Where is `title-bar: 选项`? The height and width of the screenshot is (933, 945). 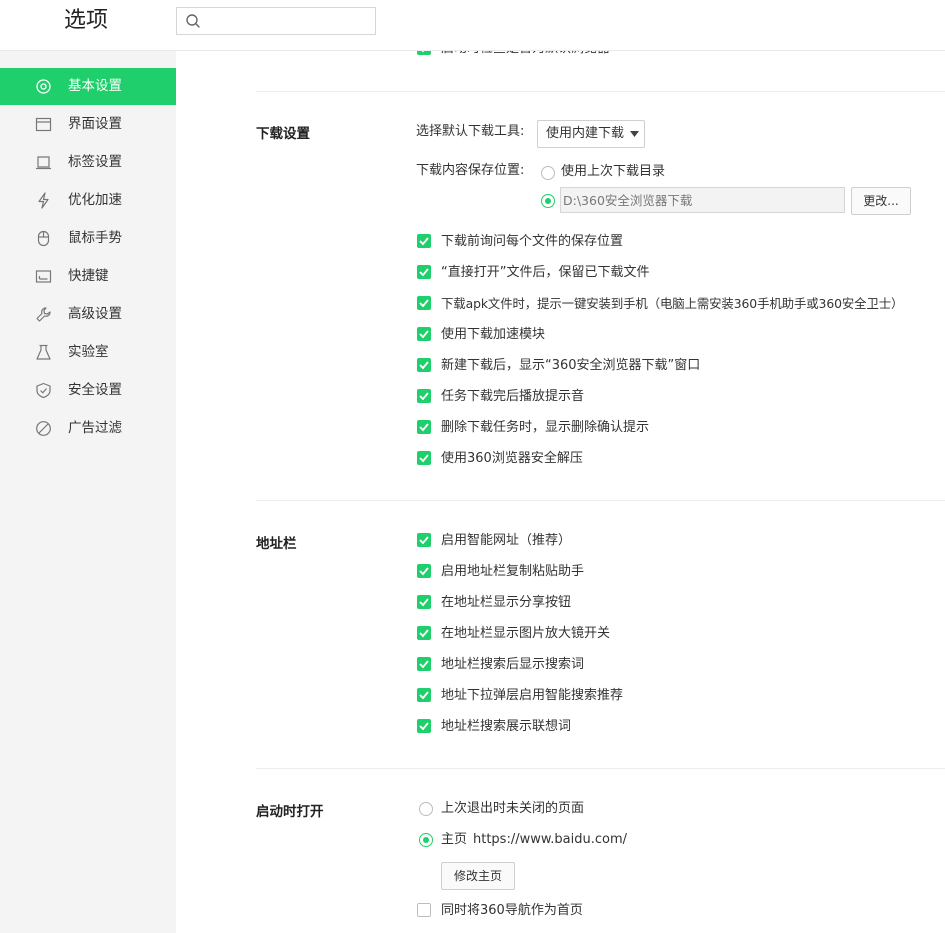
title-bar: 选项 is located at coordinates (472, 25).